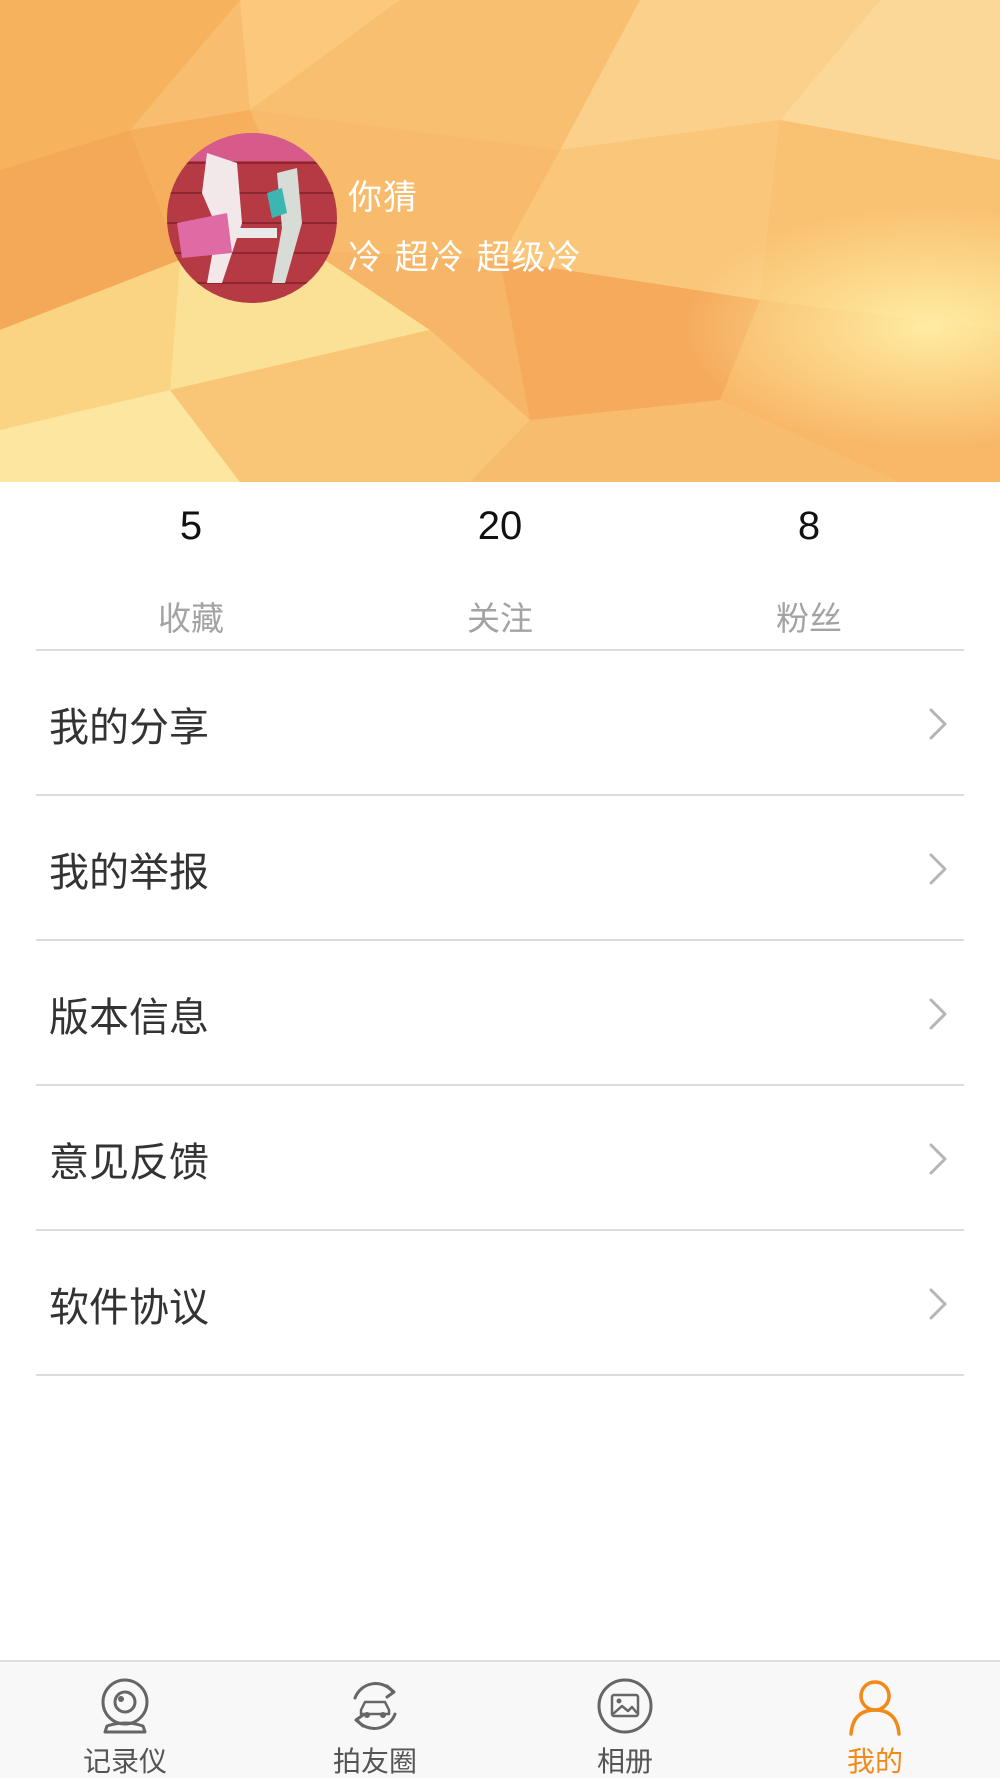 The width and height of the screenshot is (1000, 1778). Describe the element at coordinates (809, 566) in the screenshot. I see `stat-followers: 8 粉丝` at that location.